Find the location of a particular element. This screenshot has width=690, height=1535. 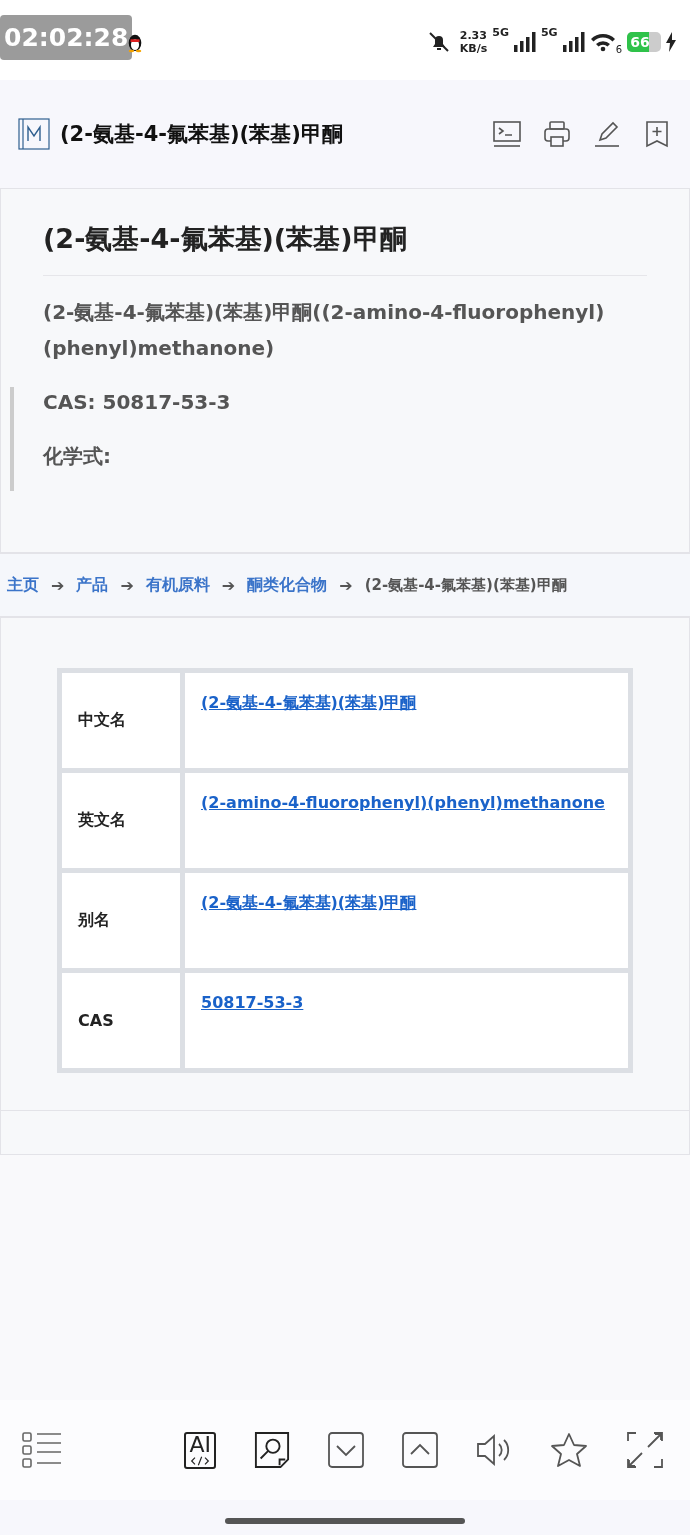

network-speed-unit: KB/s is located at coordinates (473, 48).